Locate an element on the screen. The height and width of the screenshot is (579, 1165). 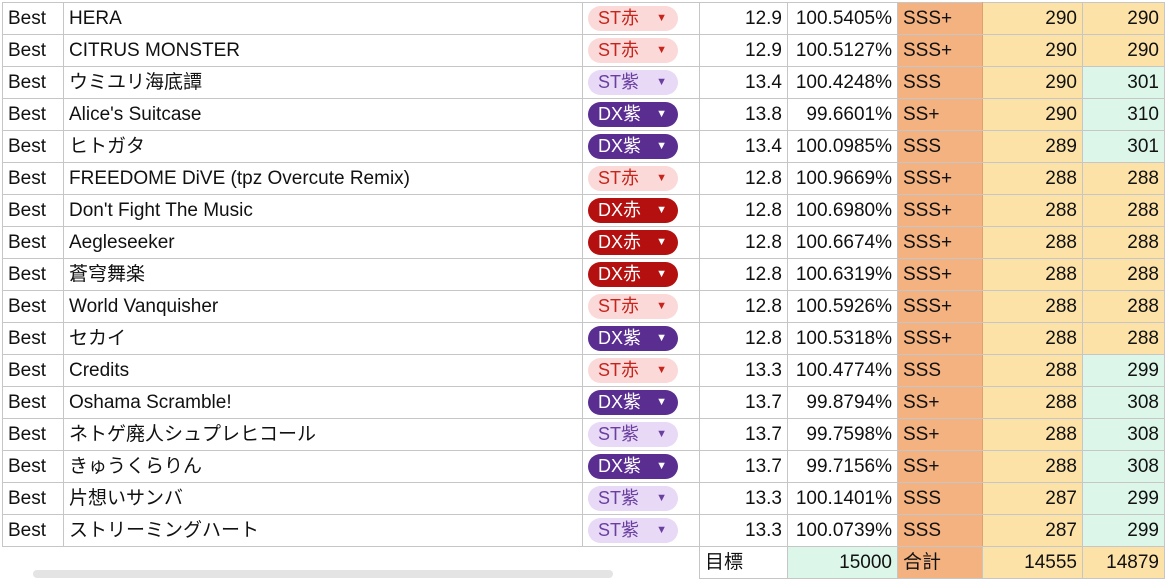
score-cell: 99.7156% is located at coordinates (842, 466).